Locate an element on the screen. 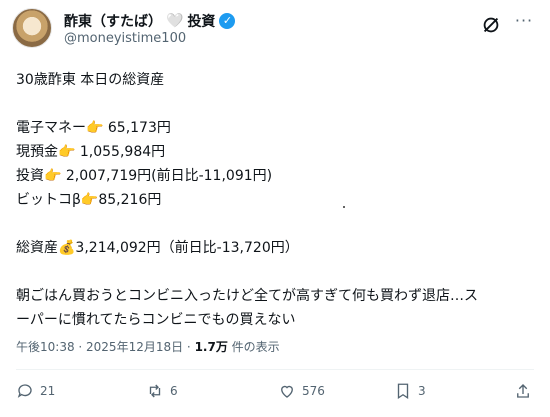  reply-count: 21 is located at coordinates (48, 391).